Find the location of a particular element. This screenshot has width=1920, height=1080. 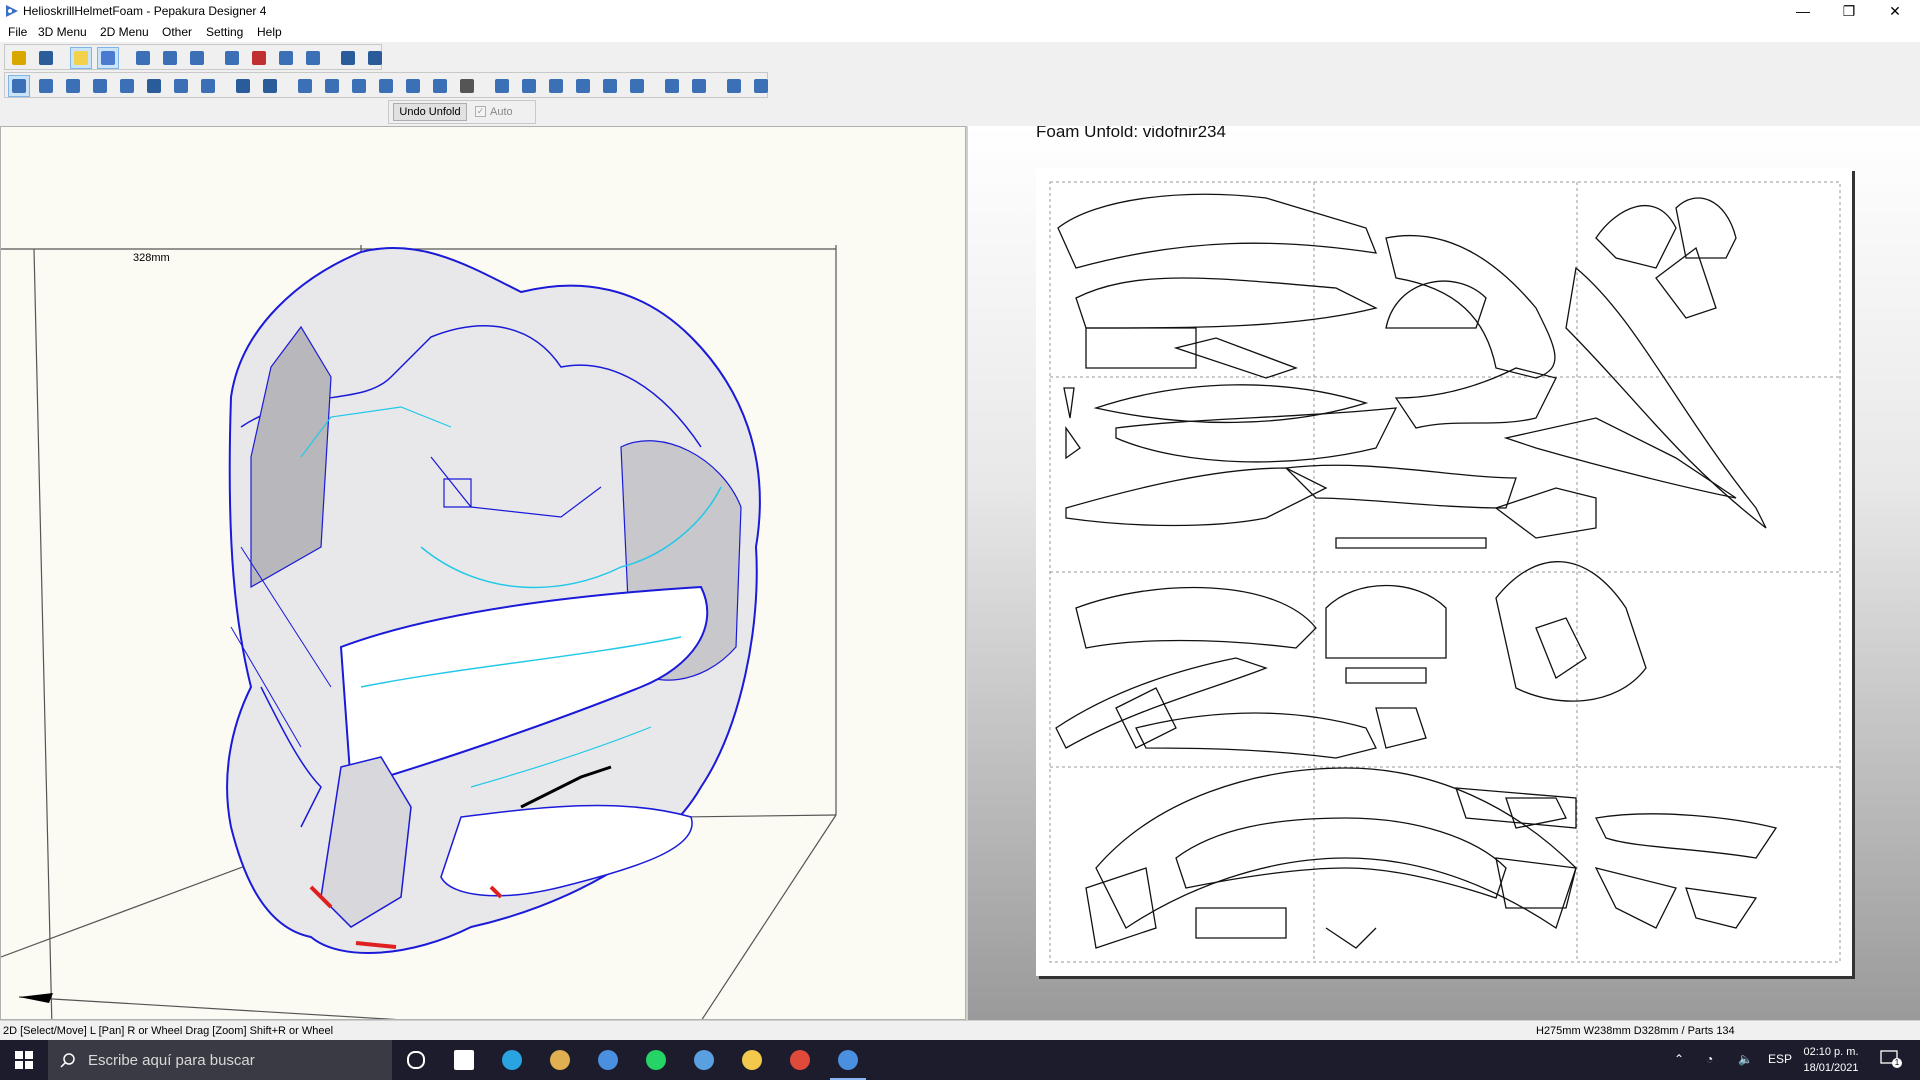

book-button is located at coordinates (305, 86).